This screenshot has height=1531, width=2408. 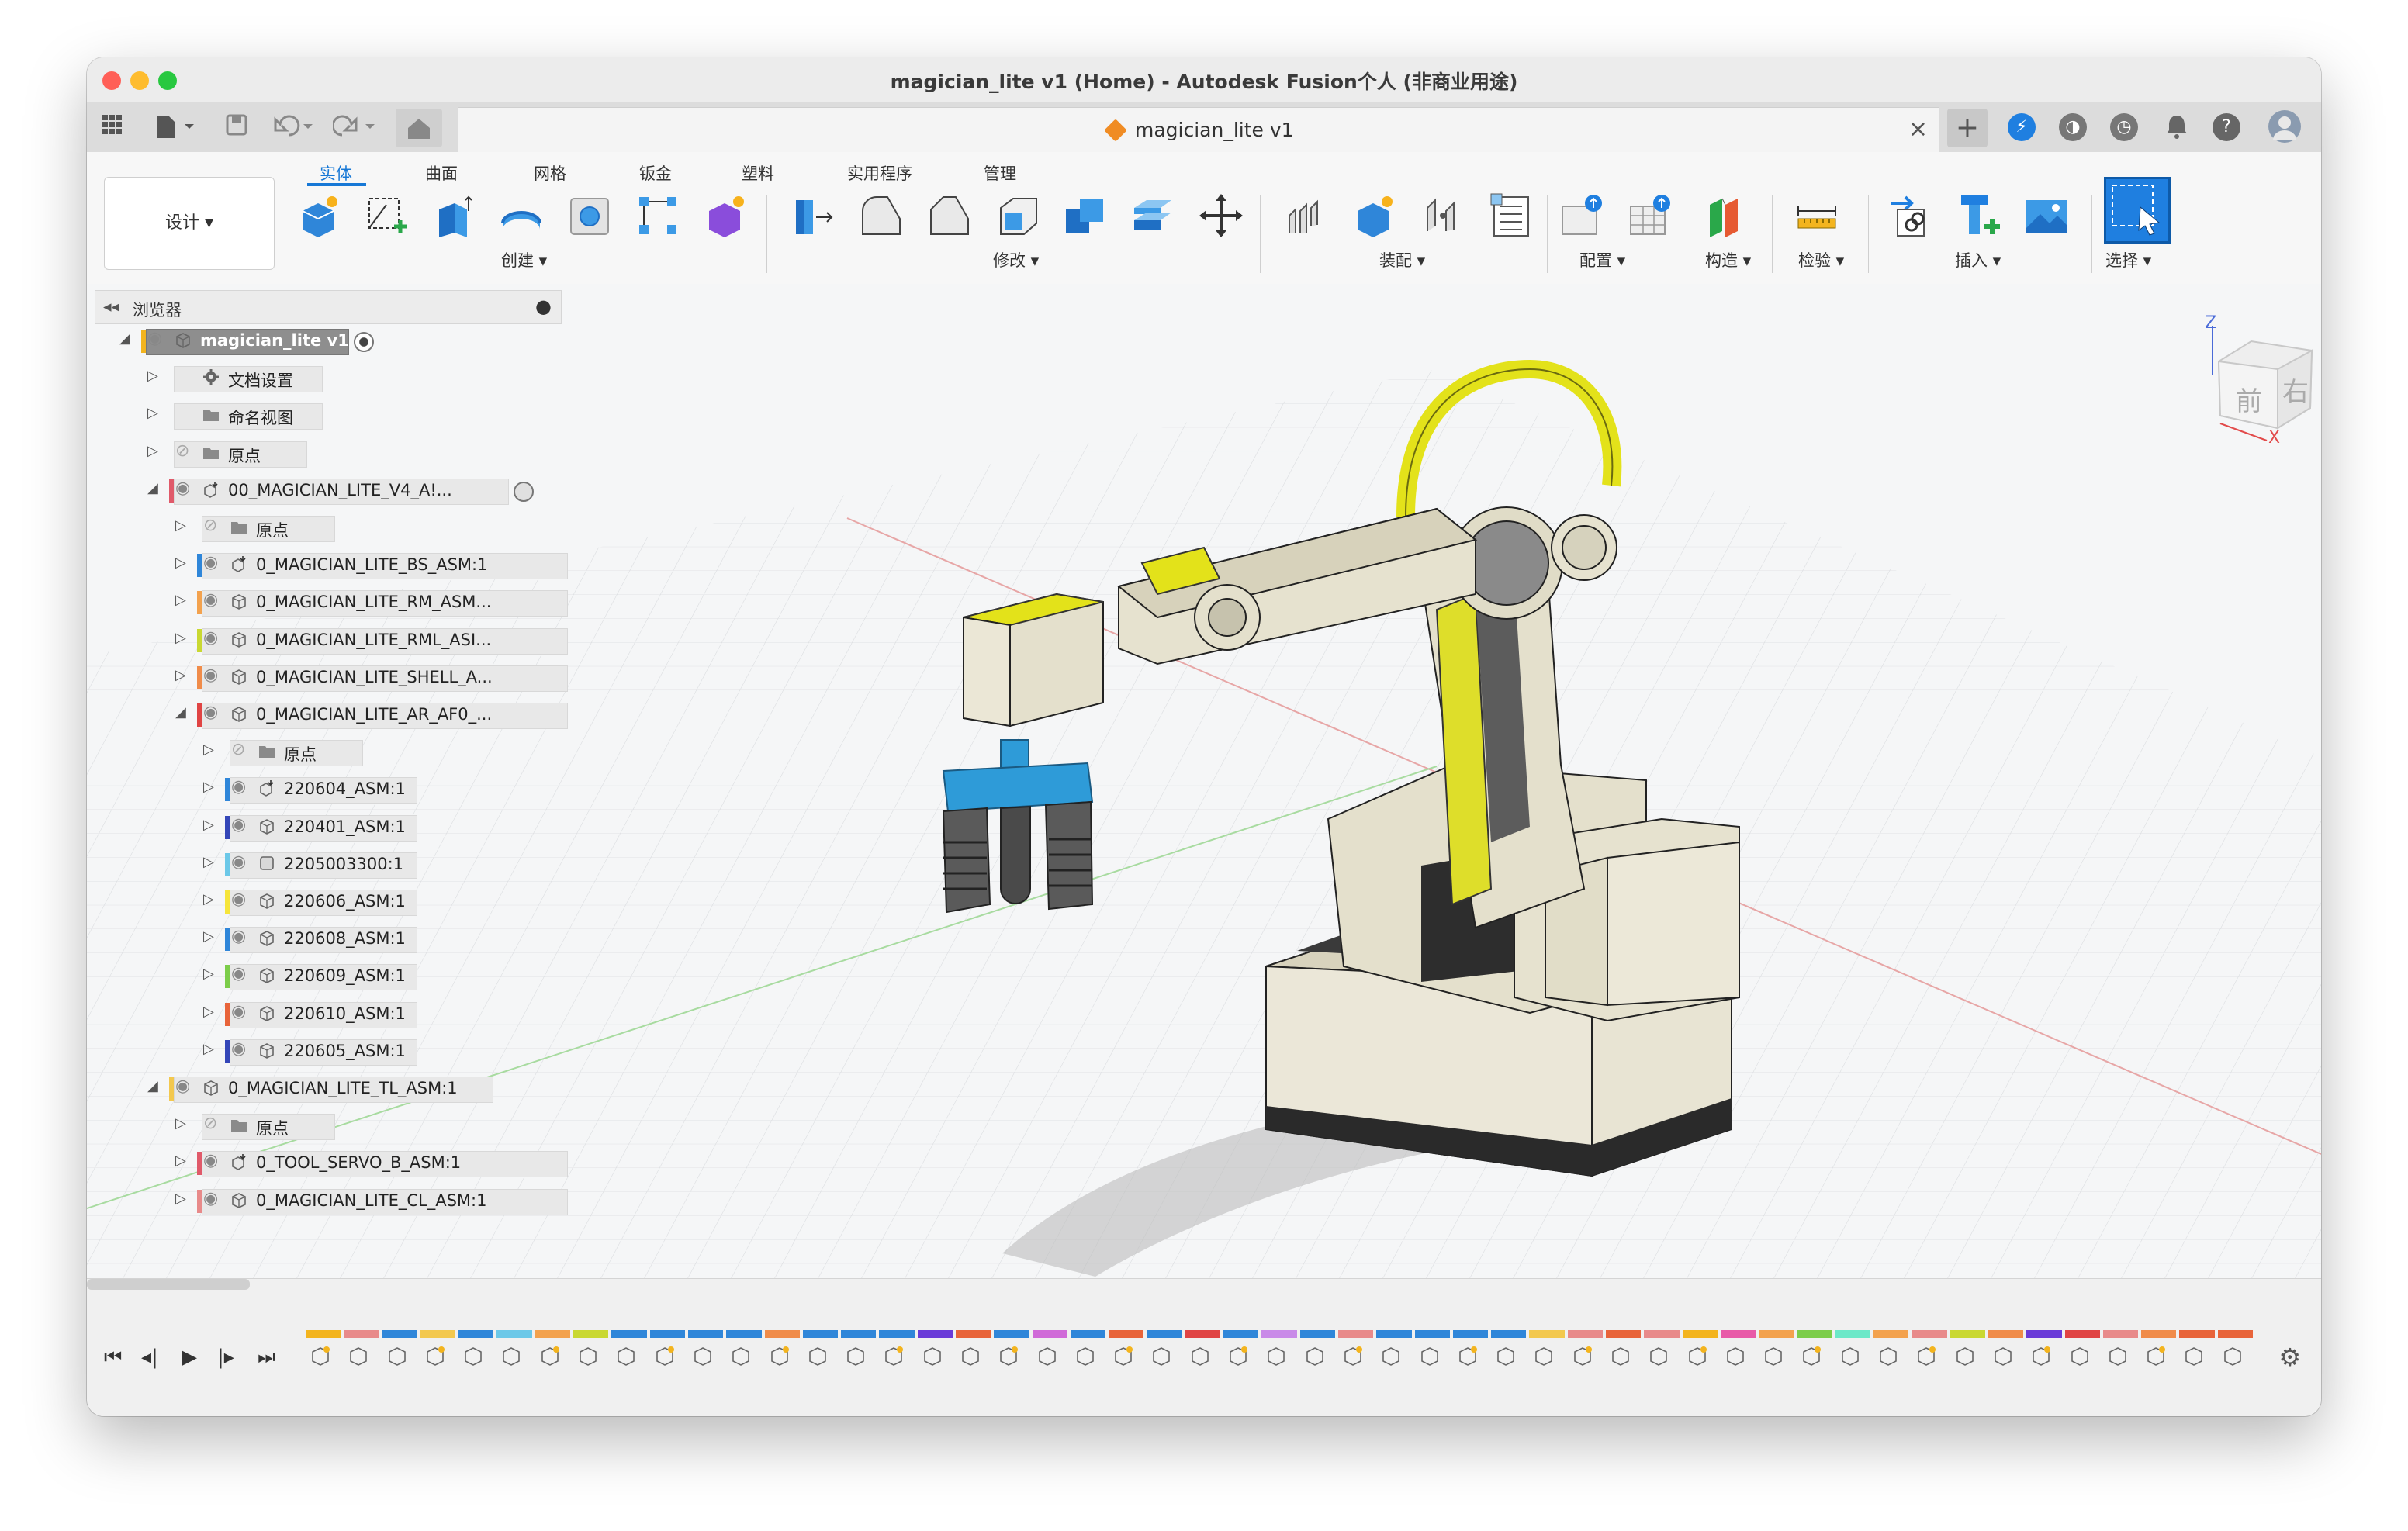 What do you see at coordinates (1153, 215) in the screenshot?
I see `offset-face-icon` at bounding box center [1153, 215].